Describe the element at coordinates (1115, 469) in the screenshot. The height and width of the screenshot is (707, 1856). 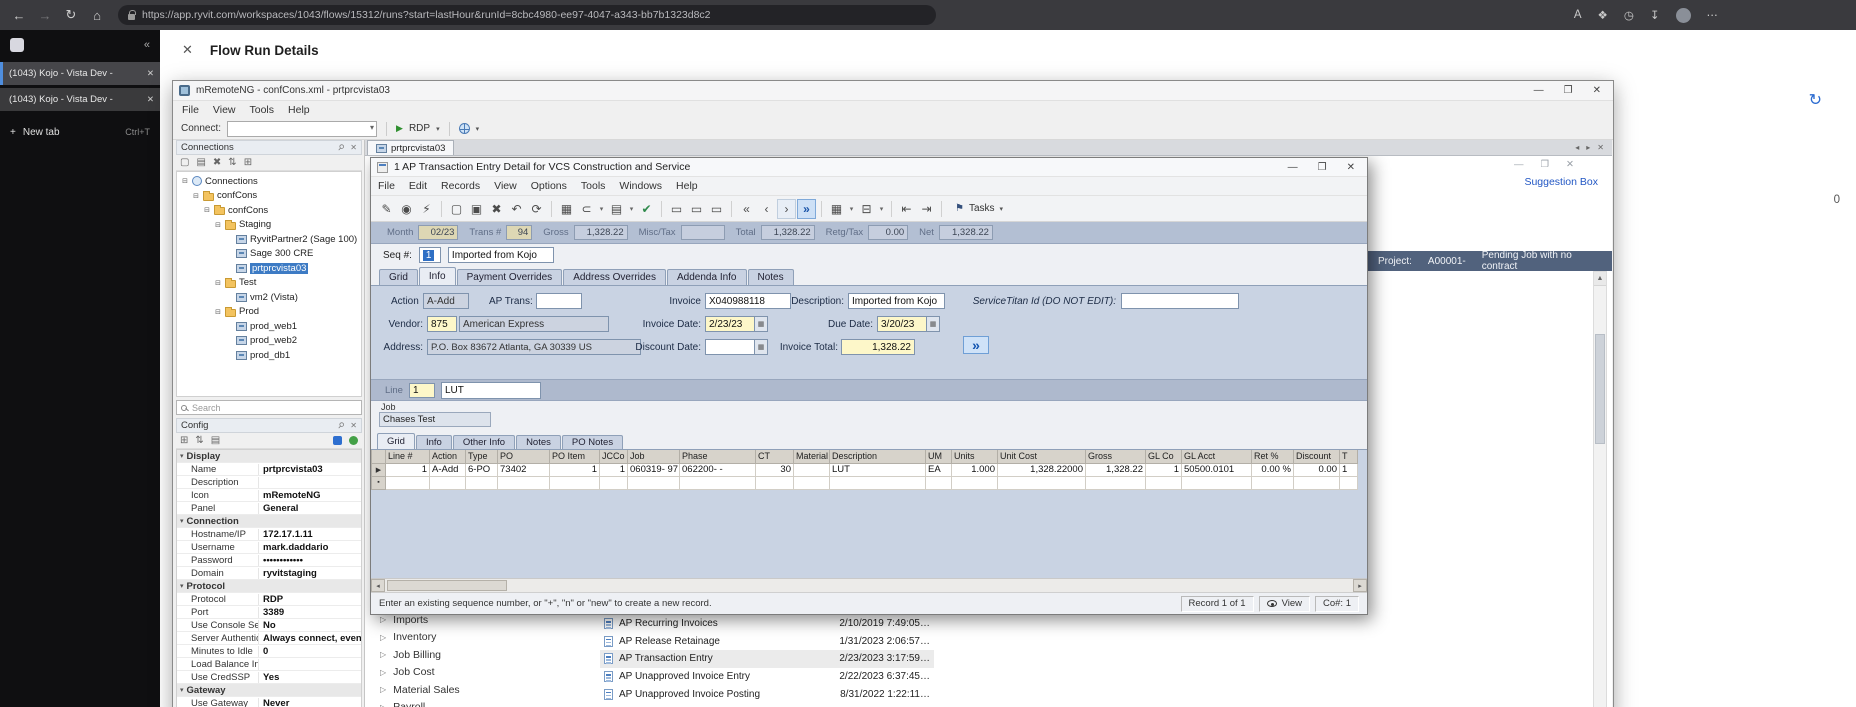
I see `grid-cell: 1,328.22` at that location.